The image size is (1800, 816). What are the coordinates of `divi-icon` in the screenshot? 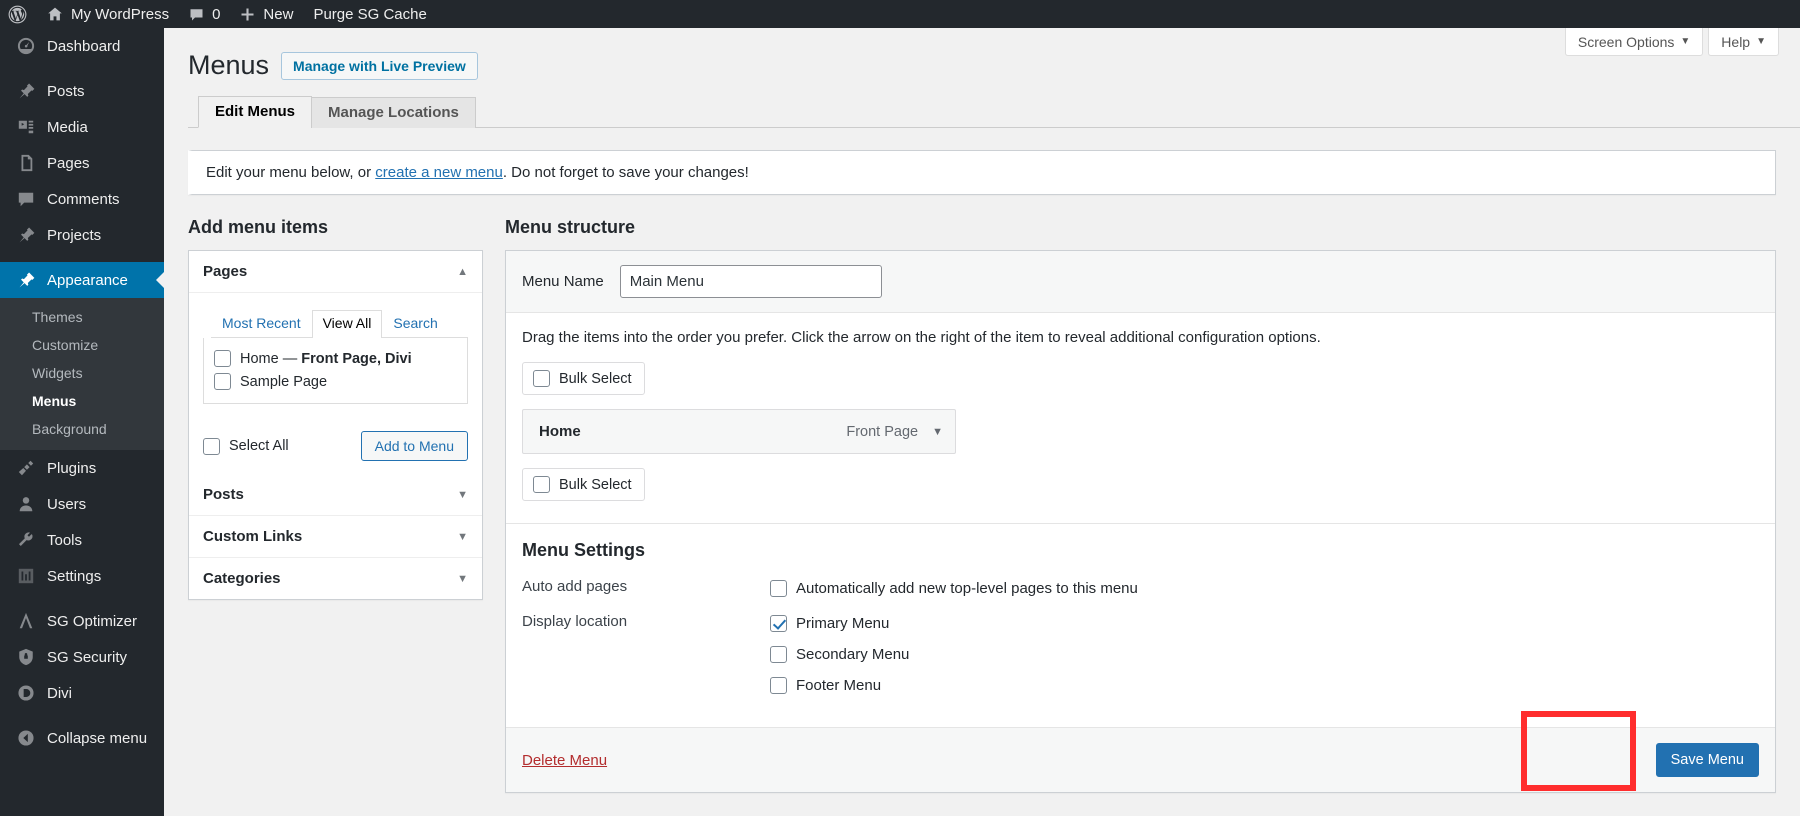 It's located at (26, 693).